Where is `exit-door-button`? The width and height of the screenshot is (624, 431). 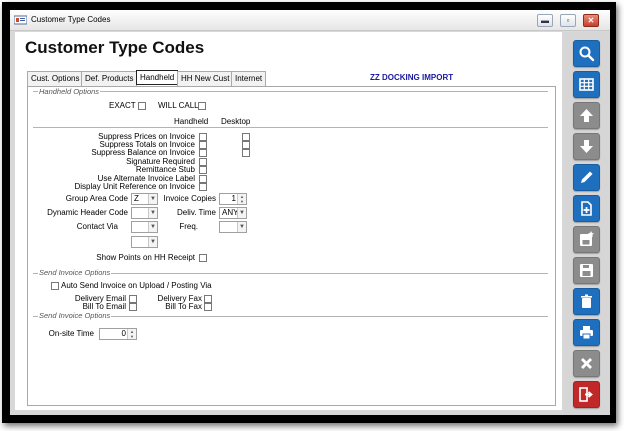
exit-door-button is located at coordinates (586, 394).